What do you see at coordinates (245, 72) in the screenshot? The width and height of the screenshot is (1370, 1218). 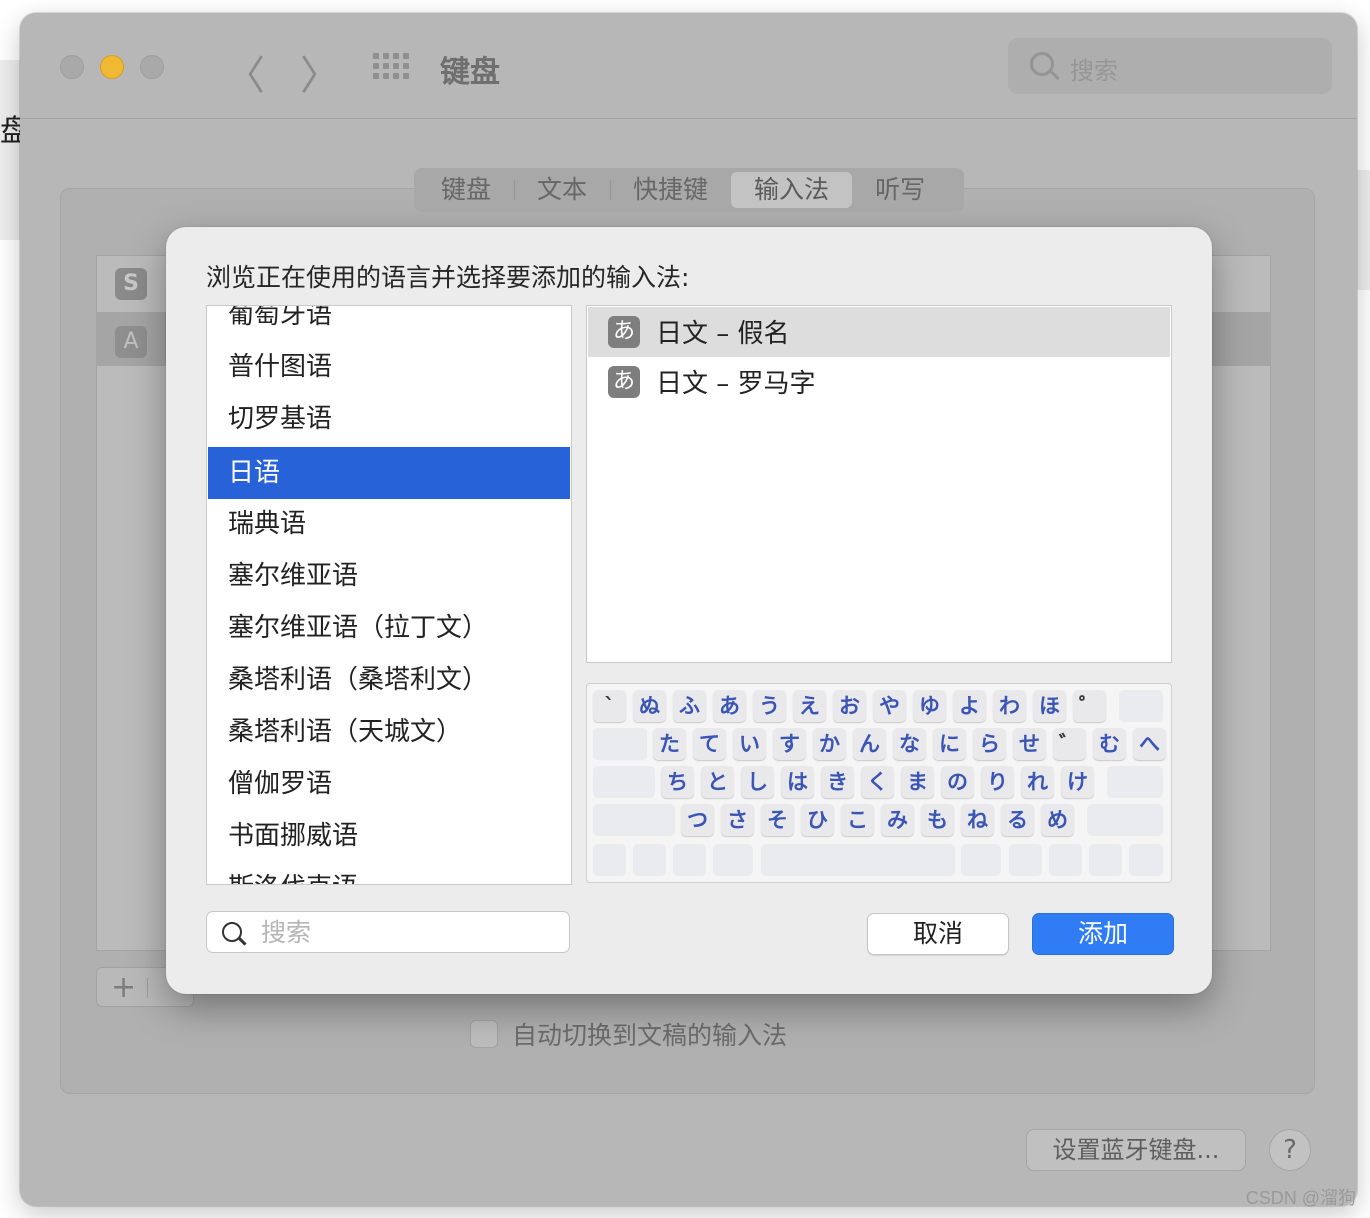 I see `back-icon: 〈` at bounding box center [245, 72].